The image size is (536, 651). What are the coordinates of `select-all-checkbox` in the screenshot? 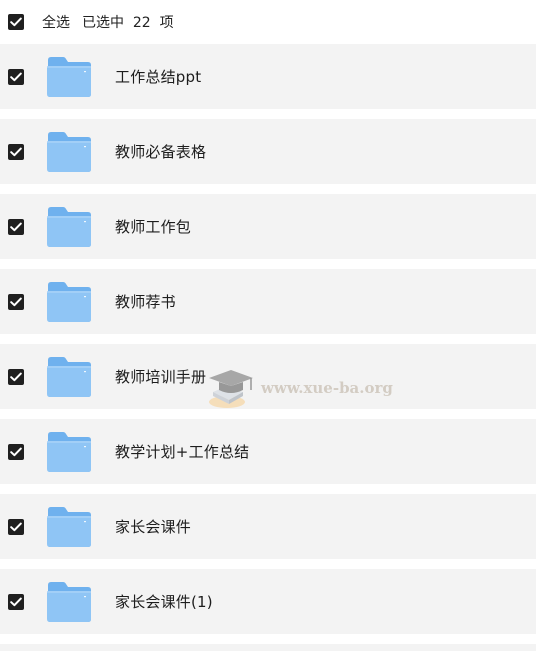 It's located at (16, 22).